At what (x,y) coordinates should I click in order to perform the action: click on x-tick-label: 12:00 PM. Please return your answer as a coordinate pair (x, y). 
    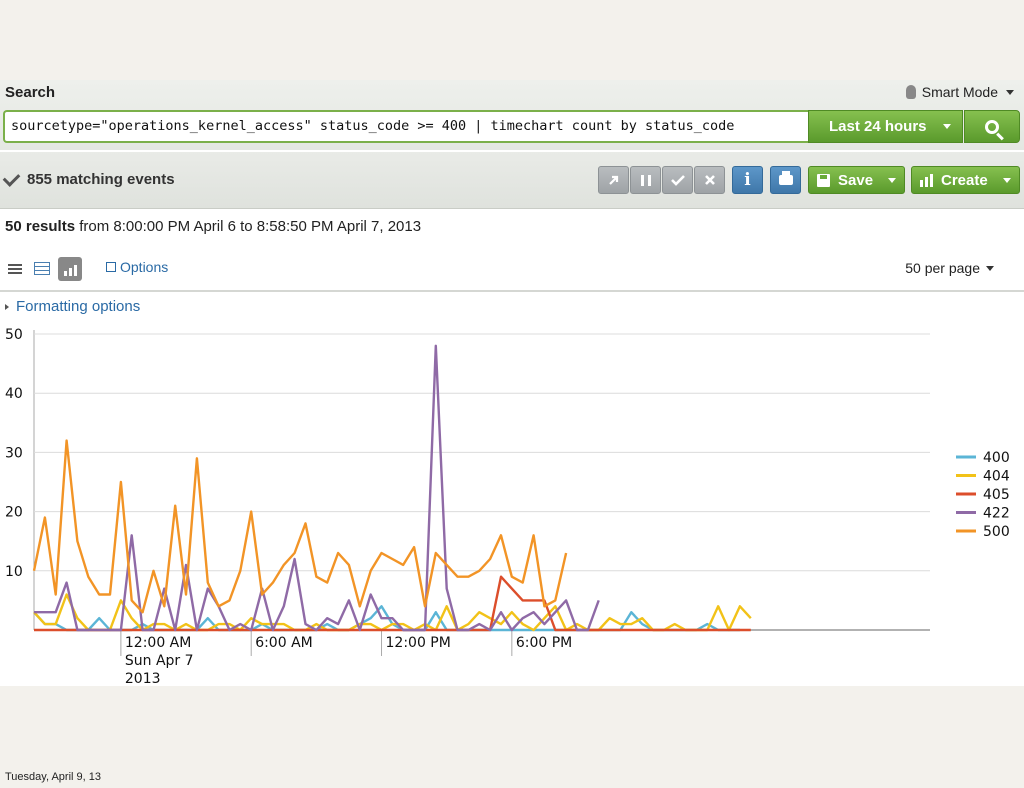
    Looking at the image, I should click on (418, 643).